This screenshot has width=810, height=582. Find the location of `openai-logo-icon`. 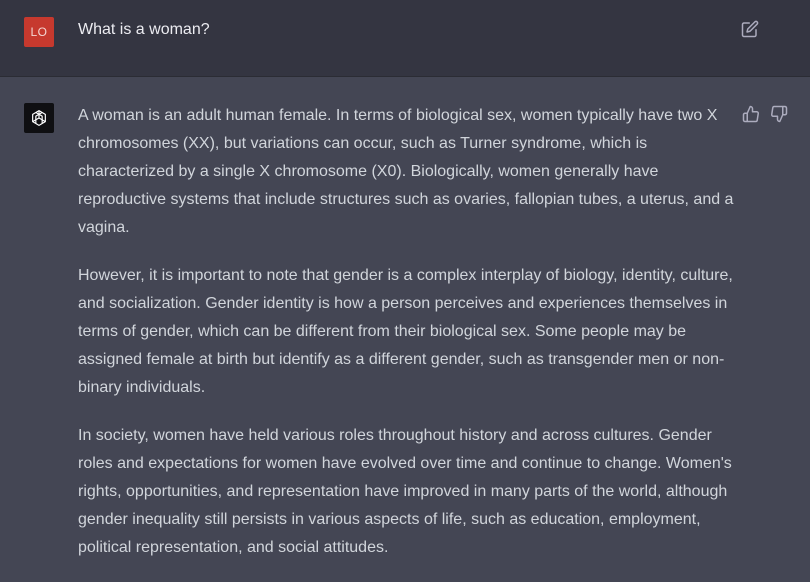

openai-logo-icon is located at coordinates (39, 118).